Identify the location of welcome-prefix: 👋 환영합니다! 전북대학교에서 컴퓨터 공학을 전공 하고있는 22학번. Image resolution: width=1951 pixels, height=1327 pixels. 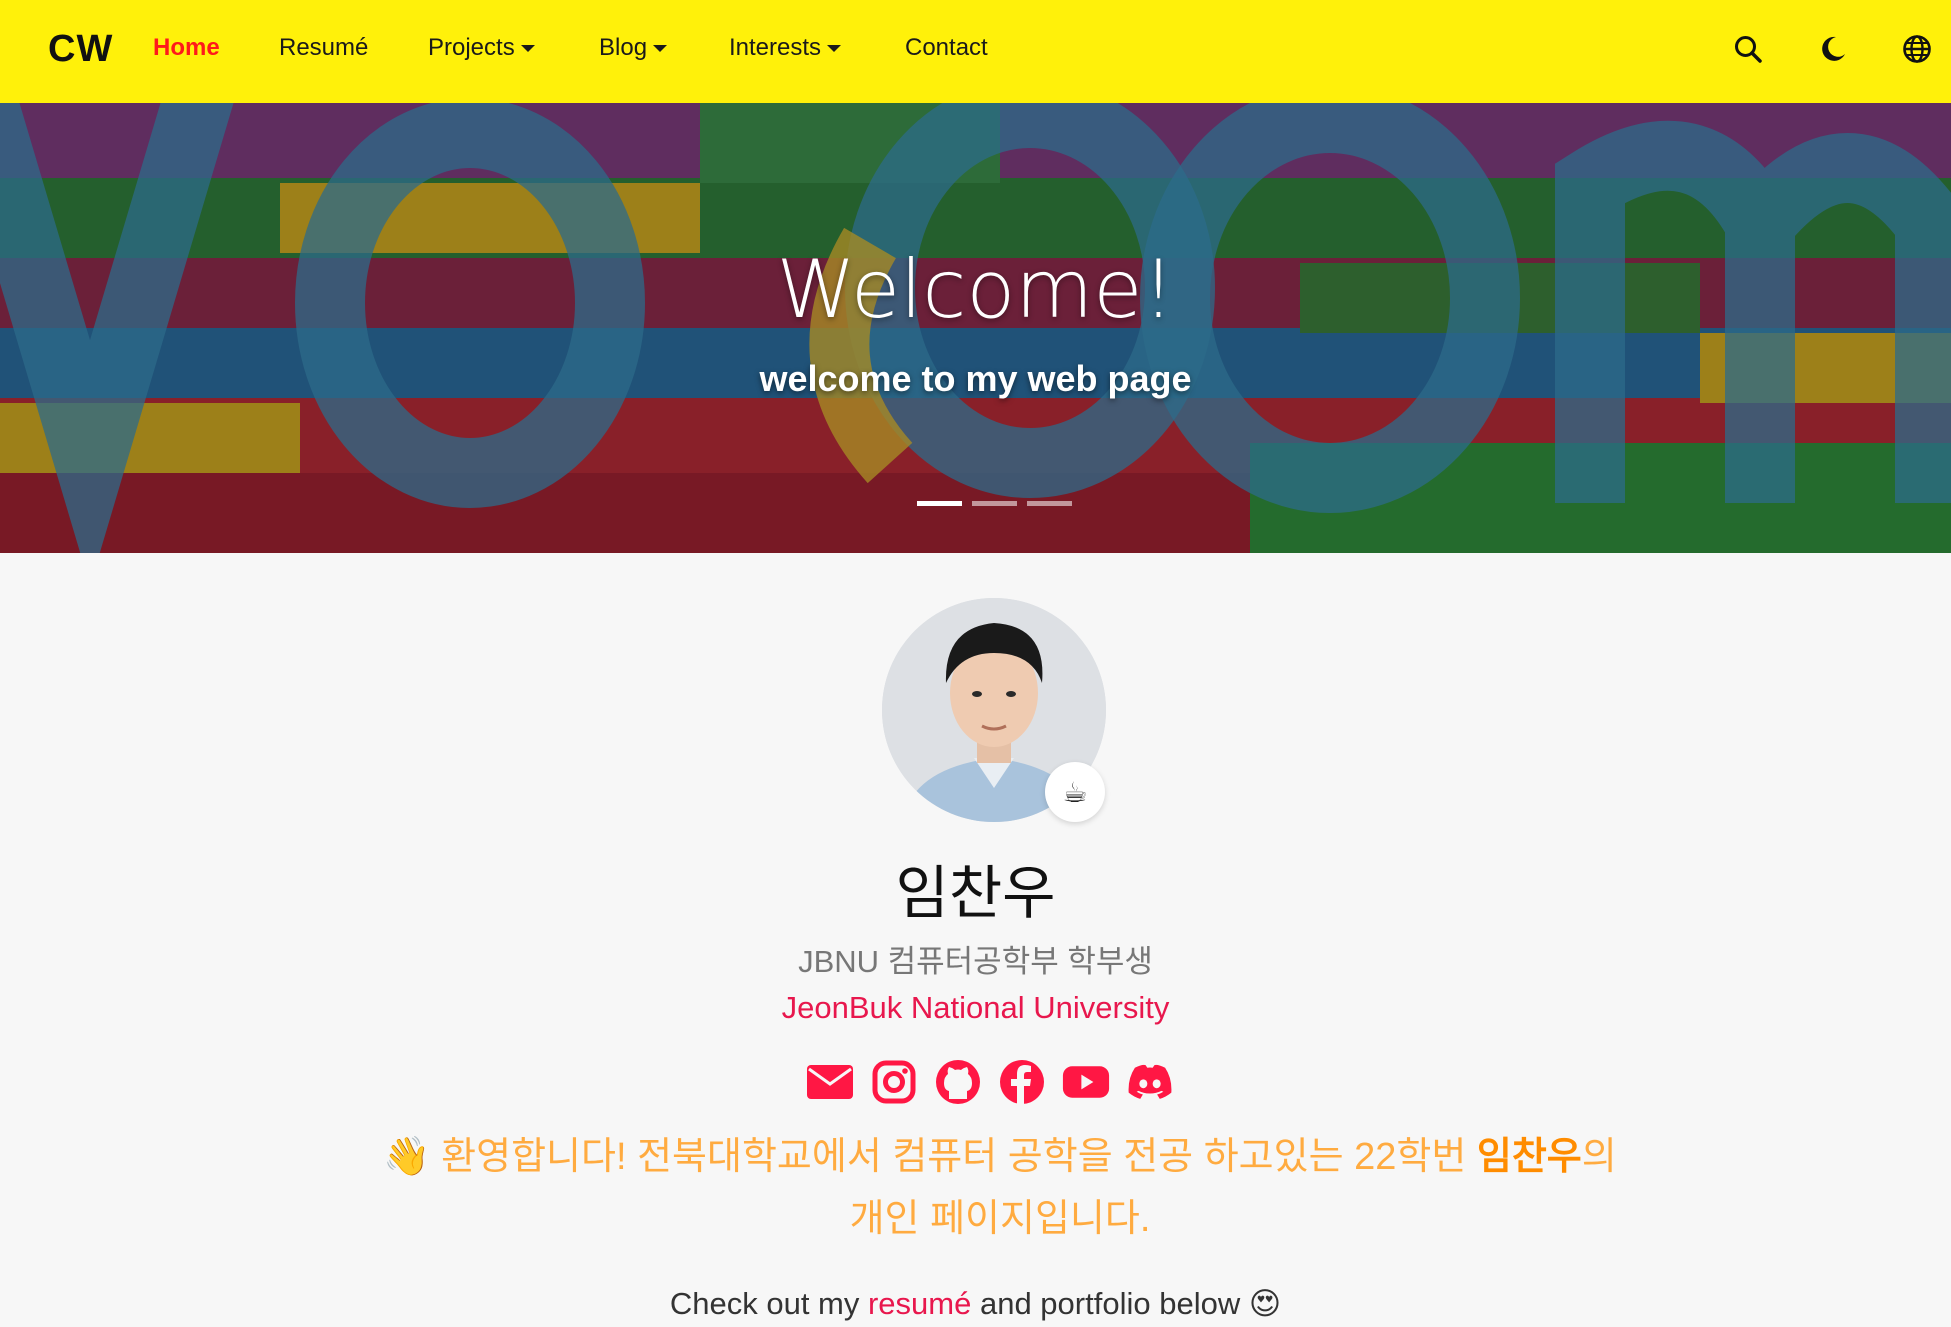
(930, 1157).